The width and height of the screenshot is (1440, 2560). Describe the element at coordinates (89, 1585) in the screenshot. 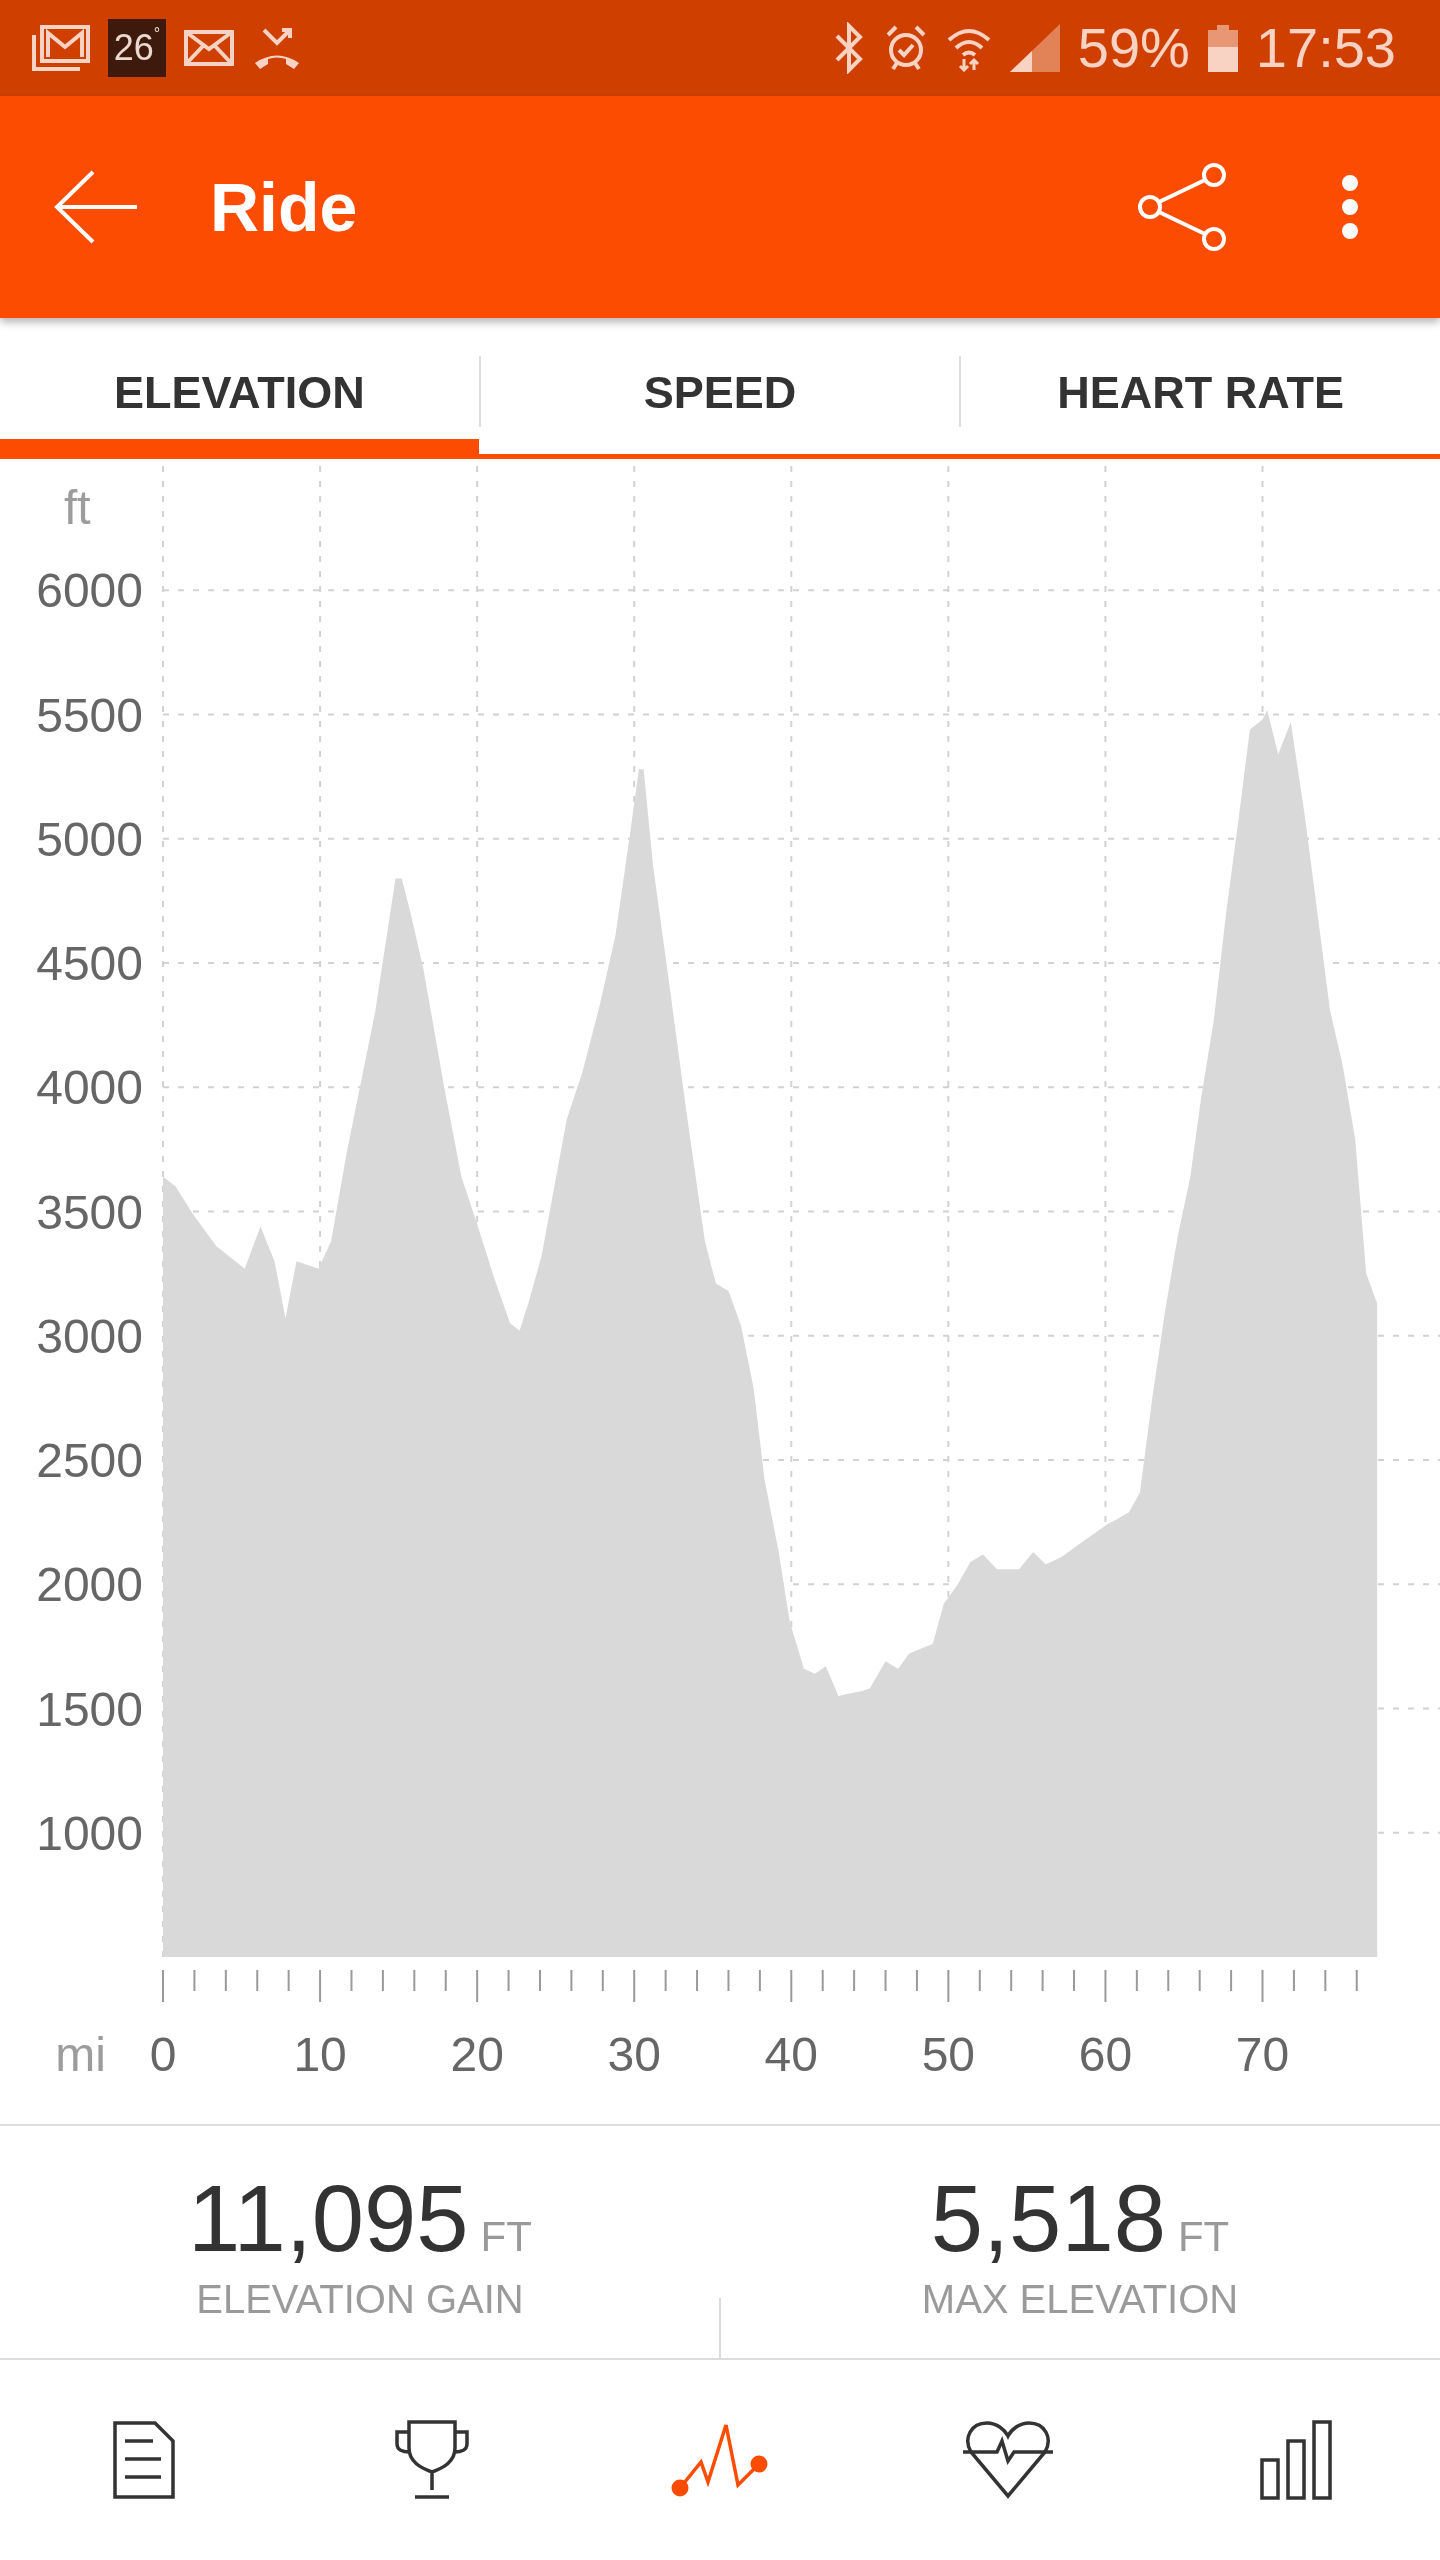

I see `y-axis-label: 2000` at that location.